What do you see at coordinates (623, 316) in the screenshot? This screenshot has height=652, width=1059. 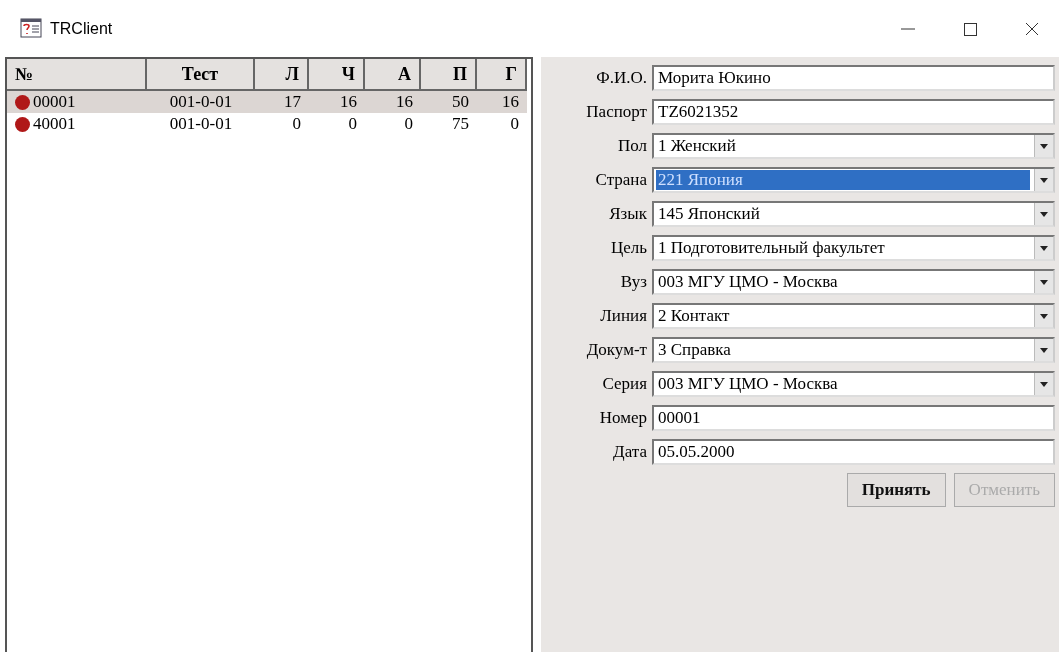 I see `field-label: Линия` at bounding box center [623, 316].